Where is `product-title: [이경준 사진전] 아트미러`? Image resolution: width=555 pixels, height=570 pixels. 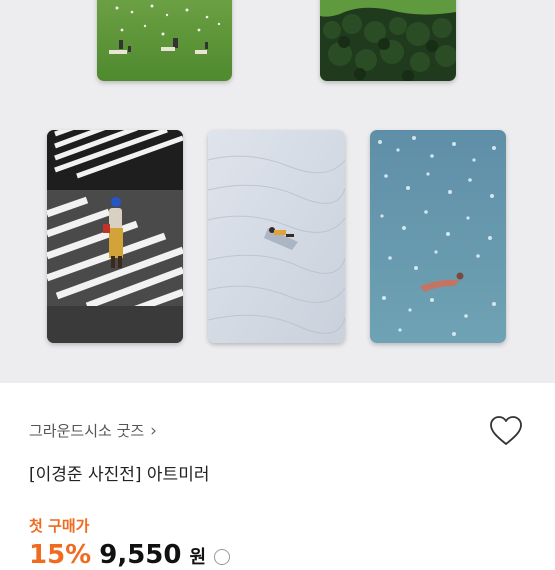
product-title: [이경준 사진전] 아트미러 is located at coordinates (119, 475).